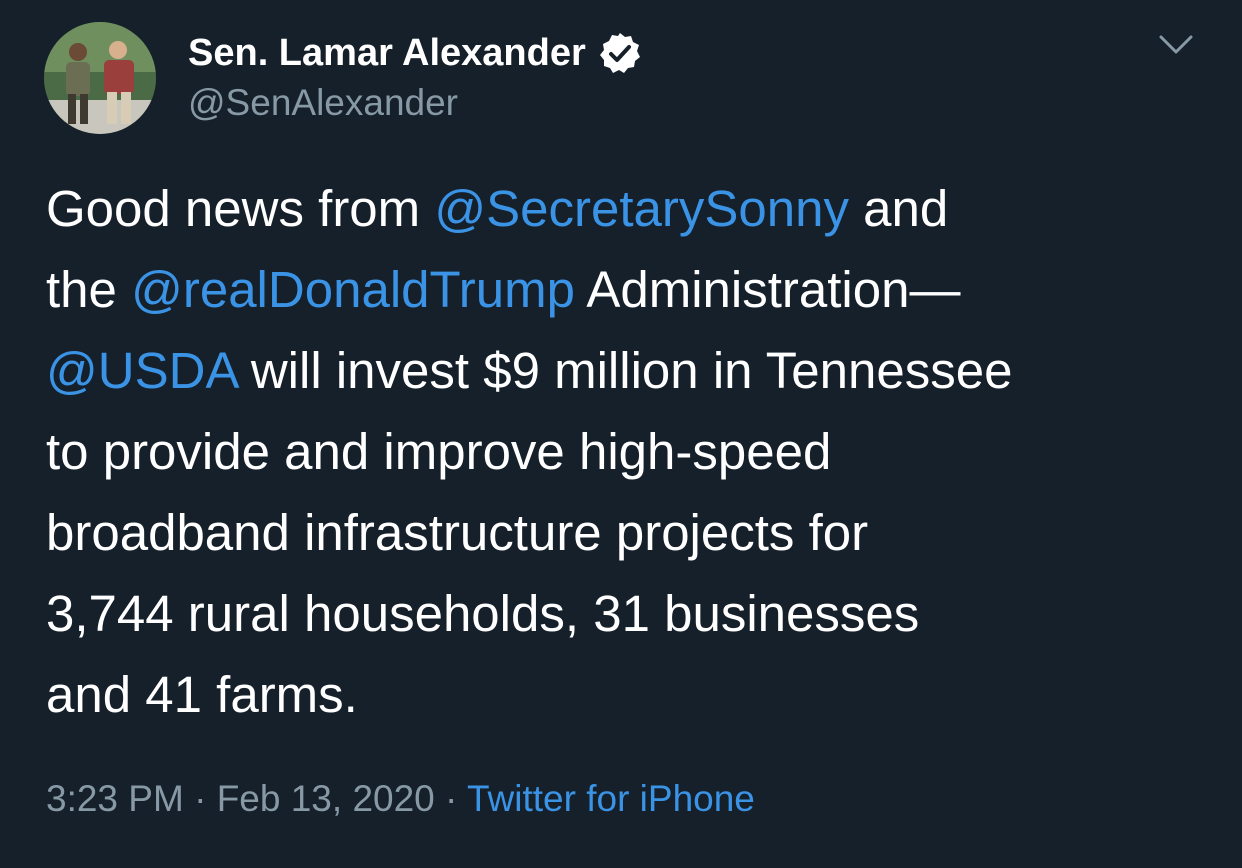  I want to click on tweet-text-line: the @realDonaldTrump Administration—, so click(631, 289).